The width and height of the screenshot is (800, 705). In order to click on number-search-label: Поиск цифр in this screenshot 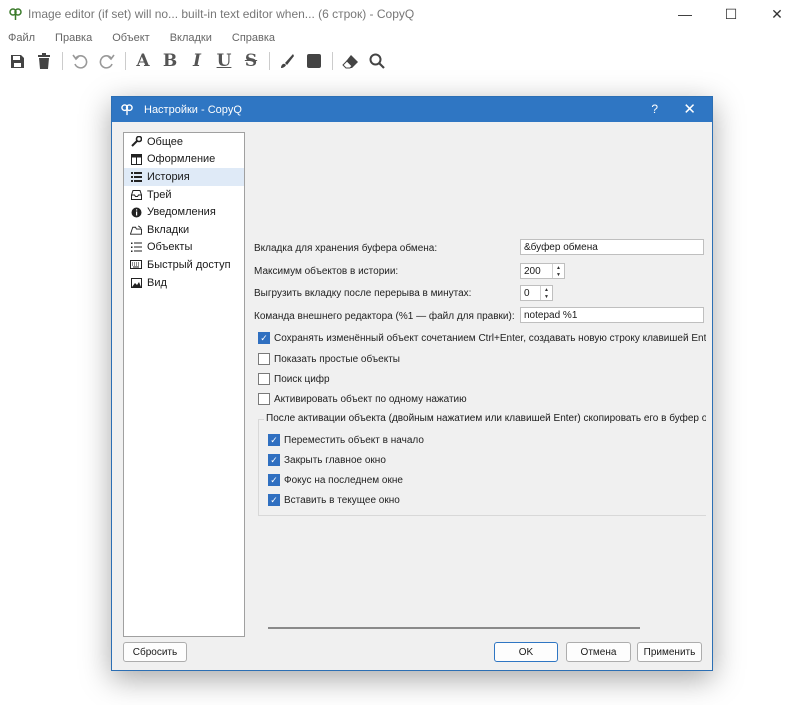, I will do `click(302, 379)`.